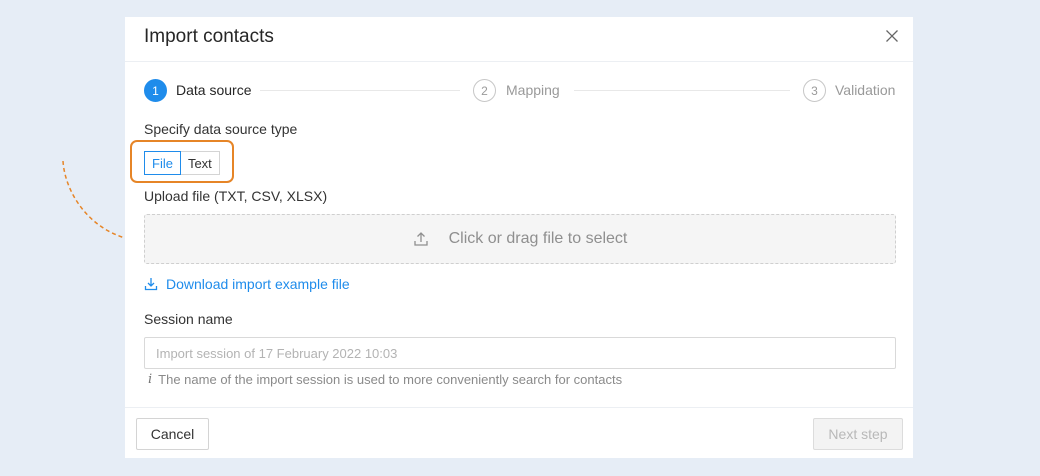  I want to click on step-3-label: Validation, so click(865, 90).